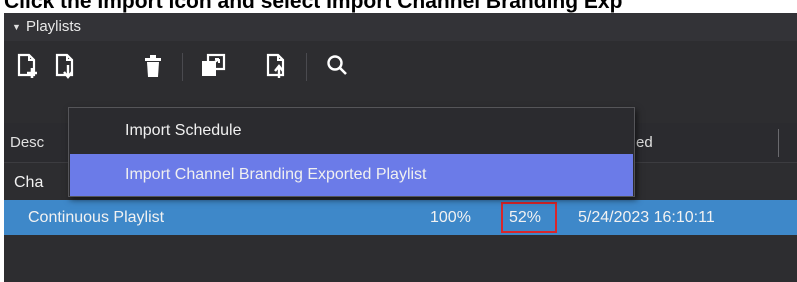 The width and height of the screenshot is (797, 282). What do you see at coordinates (27, 143) in the screenshot?
I see `column-header-description: Desc` at bounding box center [27, 143].